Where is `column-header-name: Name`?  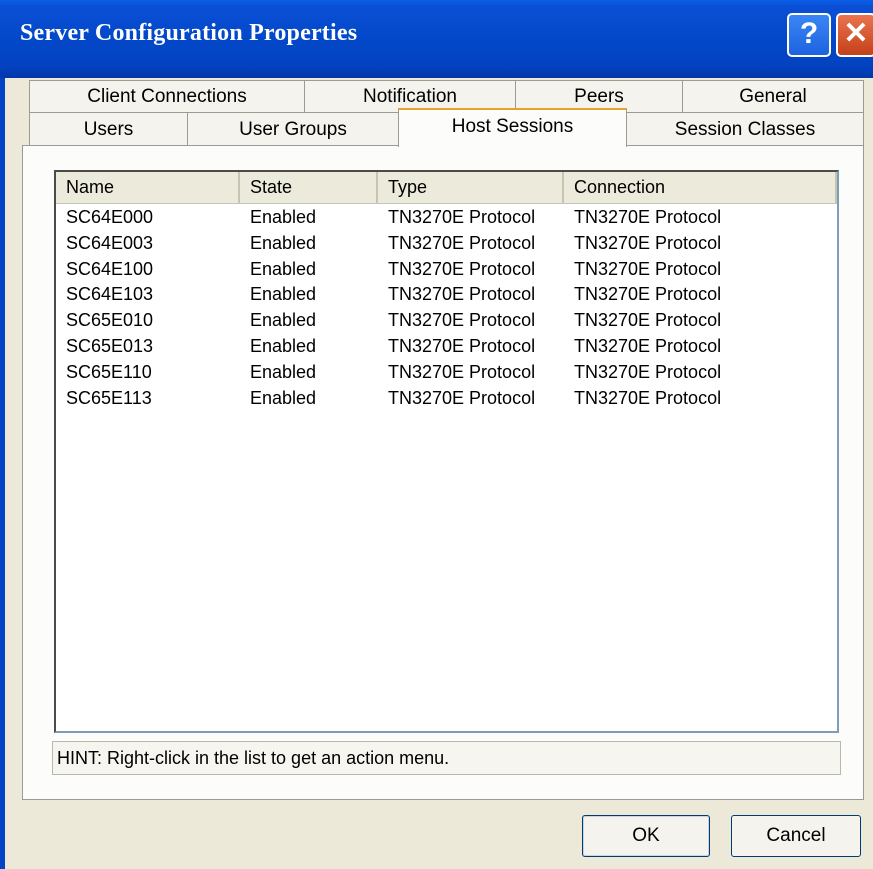
column-header-name: Name is located at coordinates (148, 187).